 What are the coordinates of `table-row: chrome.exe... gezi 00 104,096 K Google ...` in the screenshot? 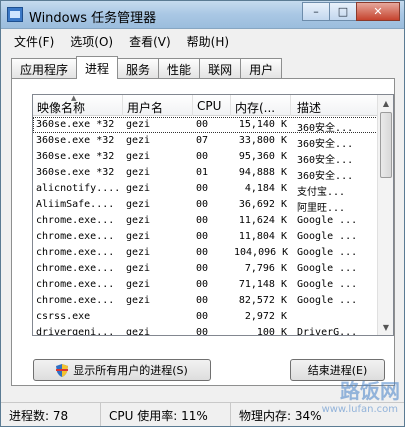 It's located at (205, 253).